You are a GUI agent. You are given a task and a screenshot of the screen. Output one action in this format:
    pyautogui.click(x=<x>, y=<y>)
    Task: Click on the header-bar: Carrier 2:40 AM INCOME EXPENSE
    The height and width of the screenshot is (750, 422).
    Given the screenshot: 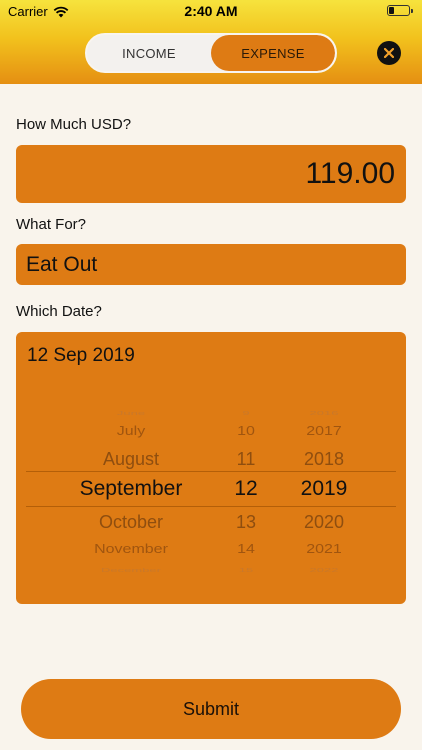 What is the action you would take?
    pyautogui.click(x=211, y=42)
    